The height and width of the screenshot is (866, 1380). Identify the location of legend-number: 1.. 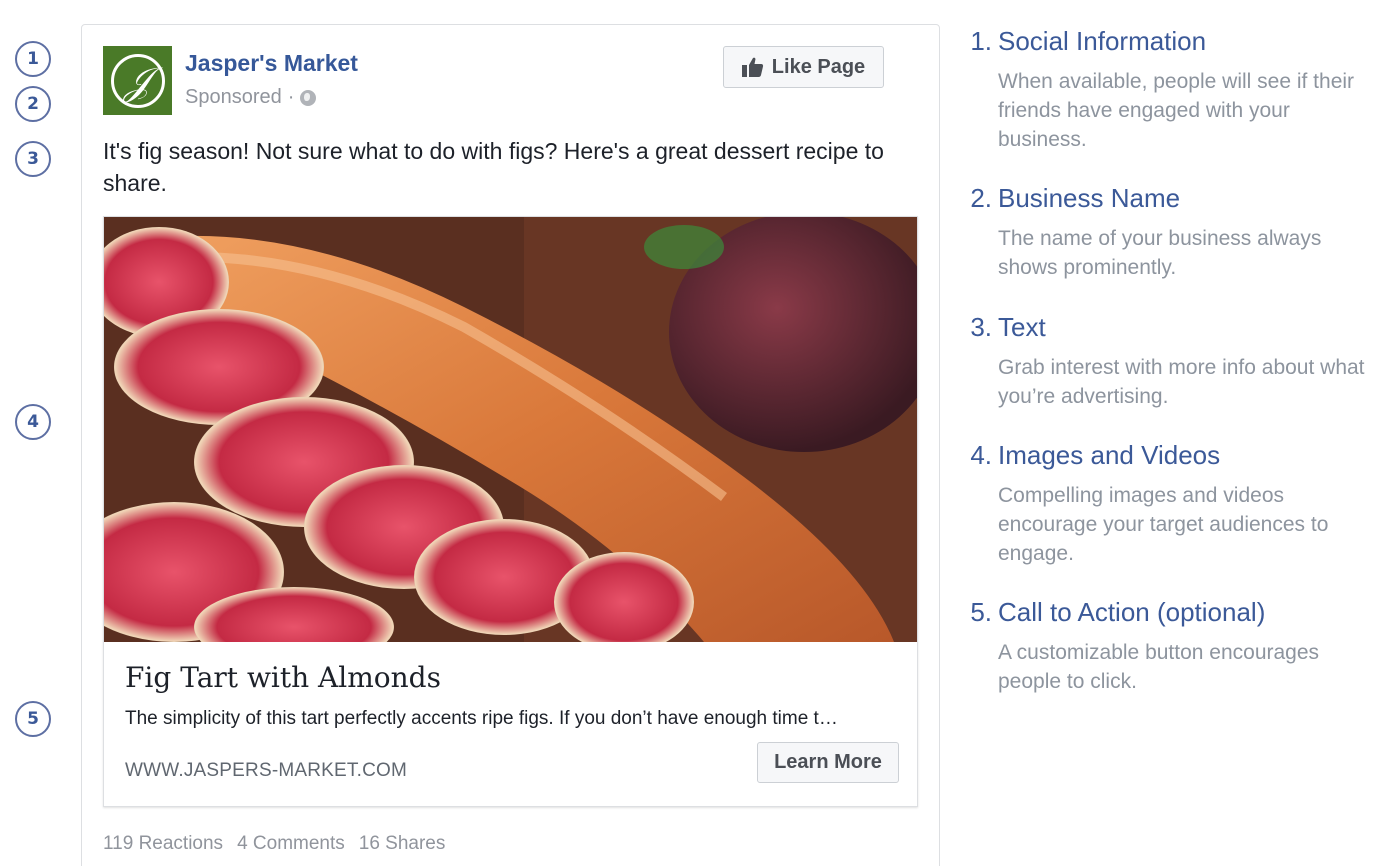
(981, 41).